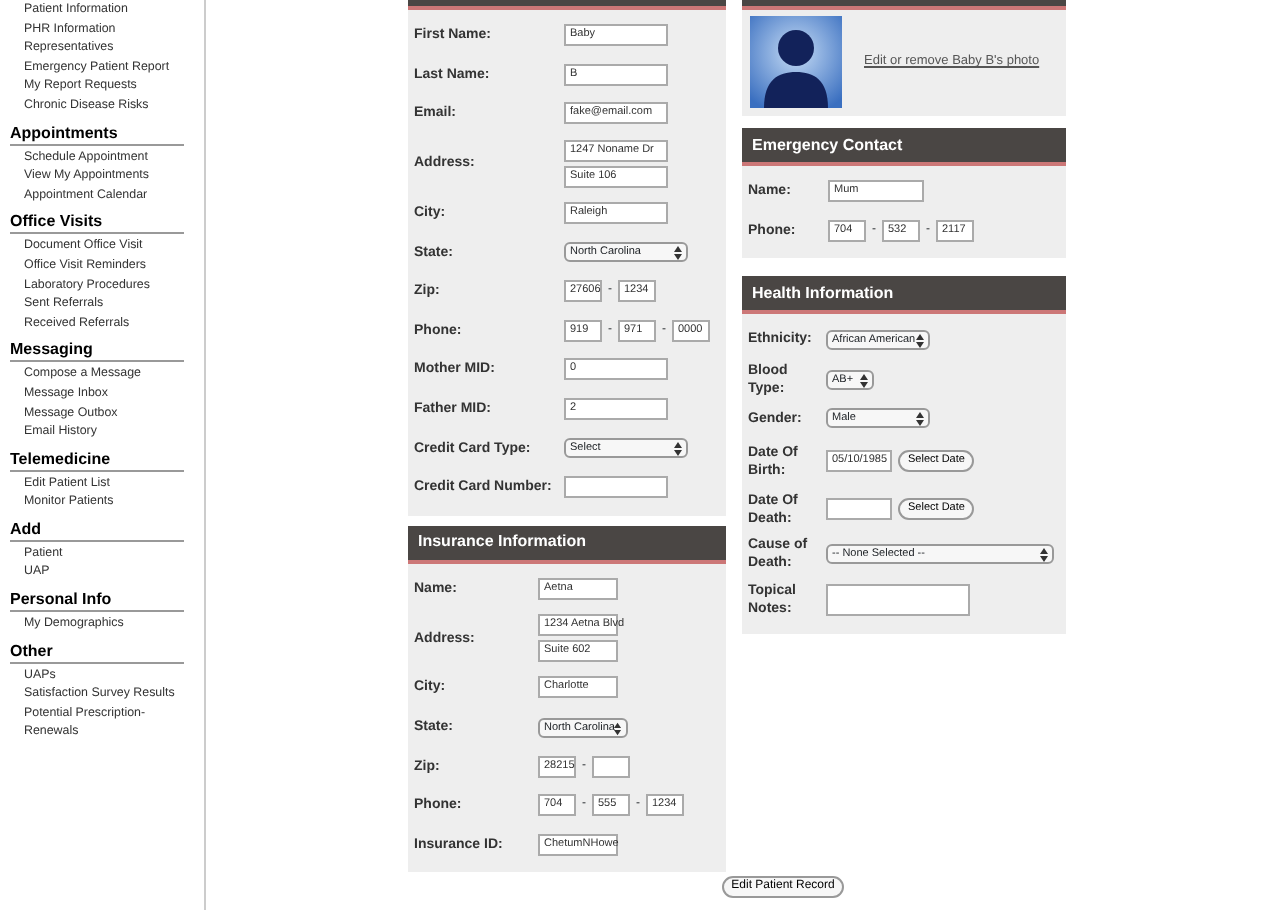 This screenshot has width=1280, height=910. What do you see at coordinates (97, 530) in the screenshot?
I see `sidebar-heading: Add` at bounding box center [97, 530].